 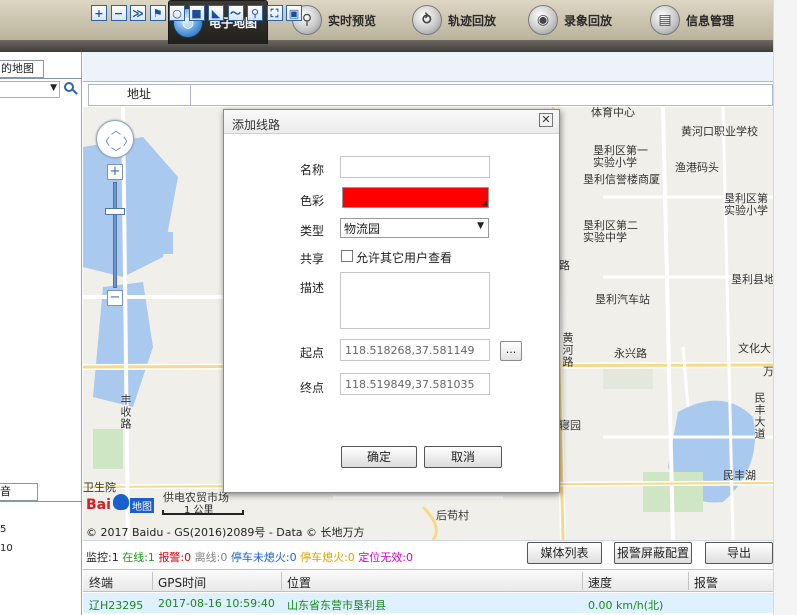 What do you see at coordinates (337, 20) in the screenshot?
I see `tab-realtime-preview: ⚲ 实时预览` at bounding box center [337, 20].